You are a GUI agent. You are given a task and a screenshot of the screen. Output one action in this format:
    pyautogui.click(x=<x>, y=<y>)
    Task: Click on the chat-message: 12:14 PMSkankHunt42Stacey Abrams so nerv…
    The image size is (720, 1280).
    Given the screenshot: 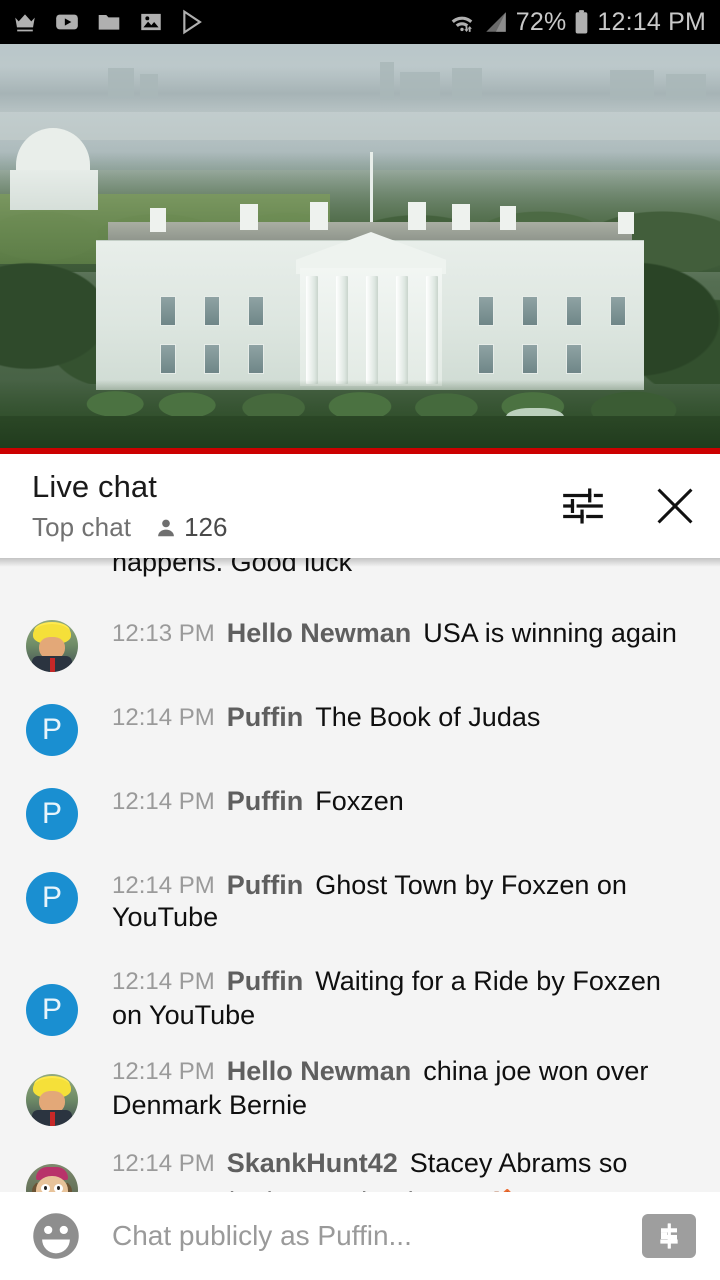 What is the action you would take?
    pyautogui.click(x=360, y=1167)
    